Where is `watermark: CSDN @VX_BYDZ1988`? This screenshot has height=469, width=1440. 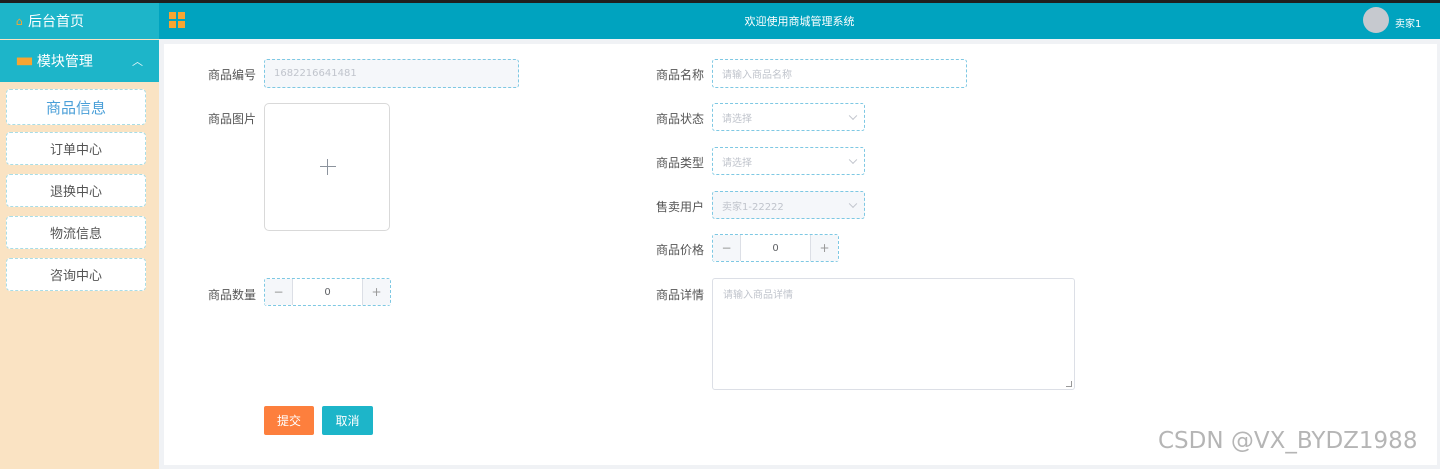 watermark: CSDN @VX_BYDZ1988 is located at coordinates (1288, 441).